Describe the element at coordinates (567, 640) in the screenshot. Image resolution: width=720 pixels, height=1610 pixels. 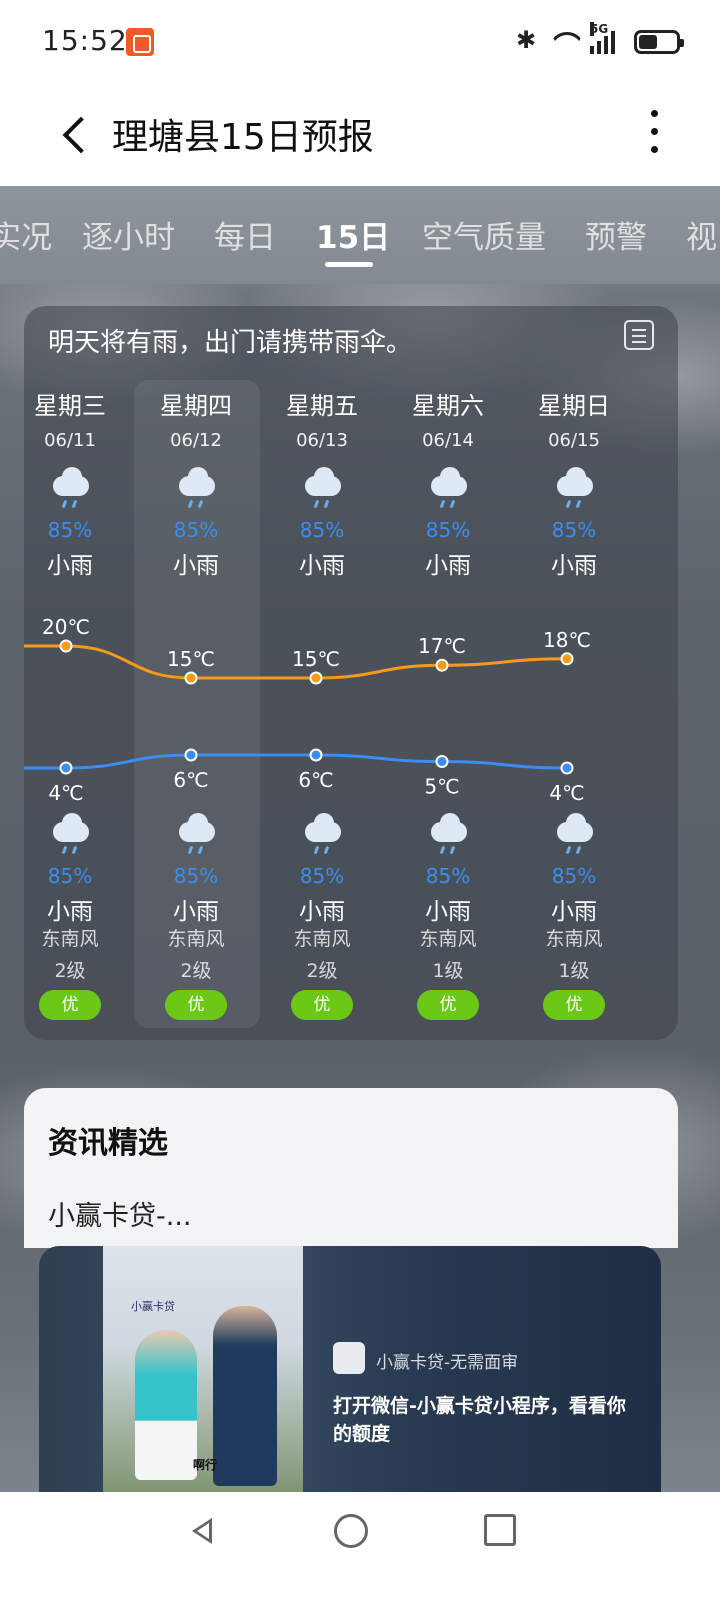
I see `high-temp-label: 18℃` at that location.